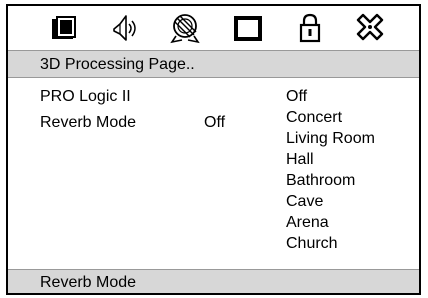 Image resolution: width=428 pixels, height=298 pixels. Describe the element at coordinates (248, 28) in the screenshot. I see `video-screen-icon` at that location.